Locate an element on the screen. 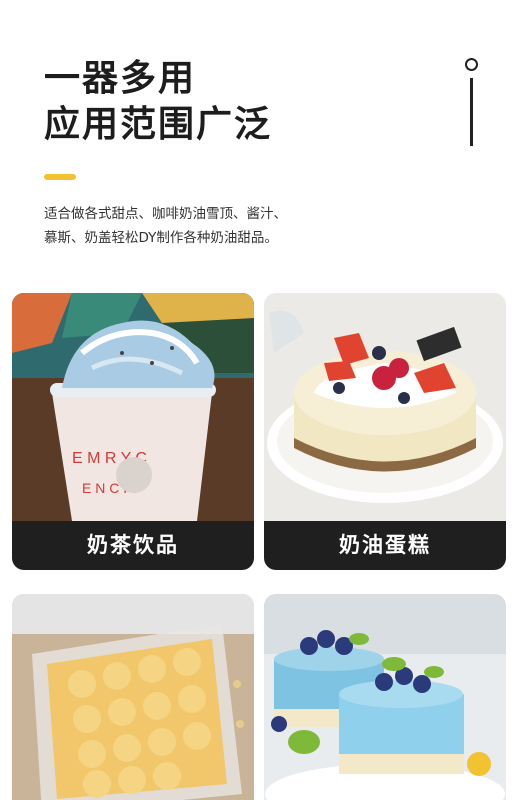  description: 适合做各式甜点、咖啡奶油雪顶、酱汁、 慕斯、奶盖轻松DY制作各种奶油甜品。 is located at coordinates (194, 226).